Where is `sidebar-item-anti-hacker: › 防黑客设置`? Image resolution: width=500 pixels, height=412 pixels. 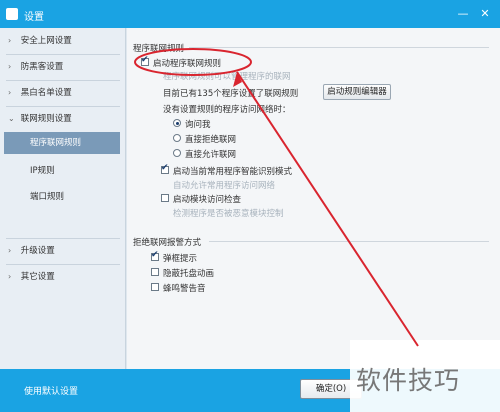 sidebar-item-anti-hacker: › 防黑客设置 is located at coordinates (63, 67).